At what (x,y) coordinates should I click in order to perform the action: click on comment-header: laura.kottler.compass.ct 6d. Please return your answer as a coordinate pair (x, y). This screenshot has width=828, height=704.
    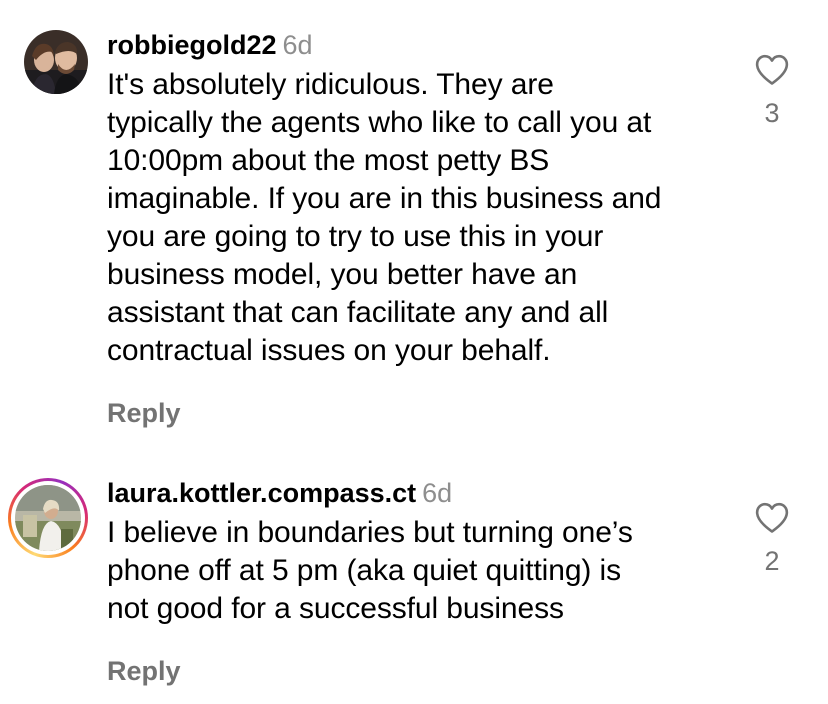
    Looking at the image, I should click on (417, 493).